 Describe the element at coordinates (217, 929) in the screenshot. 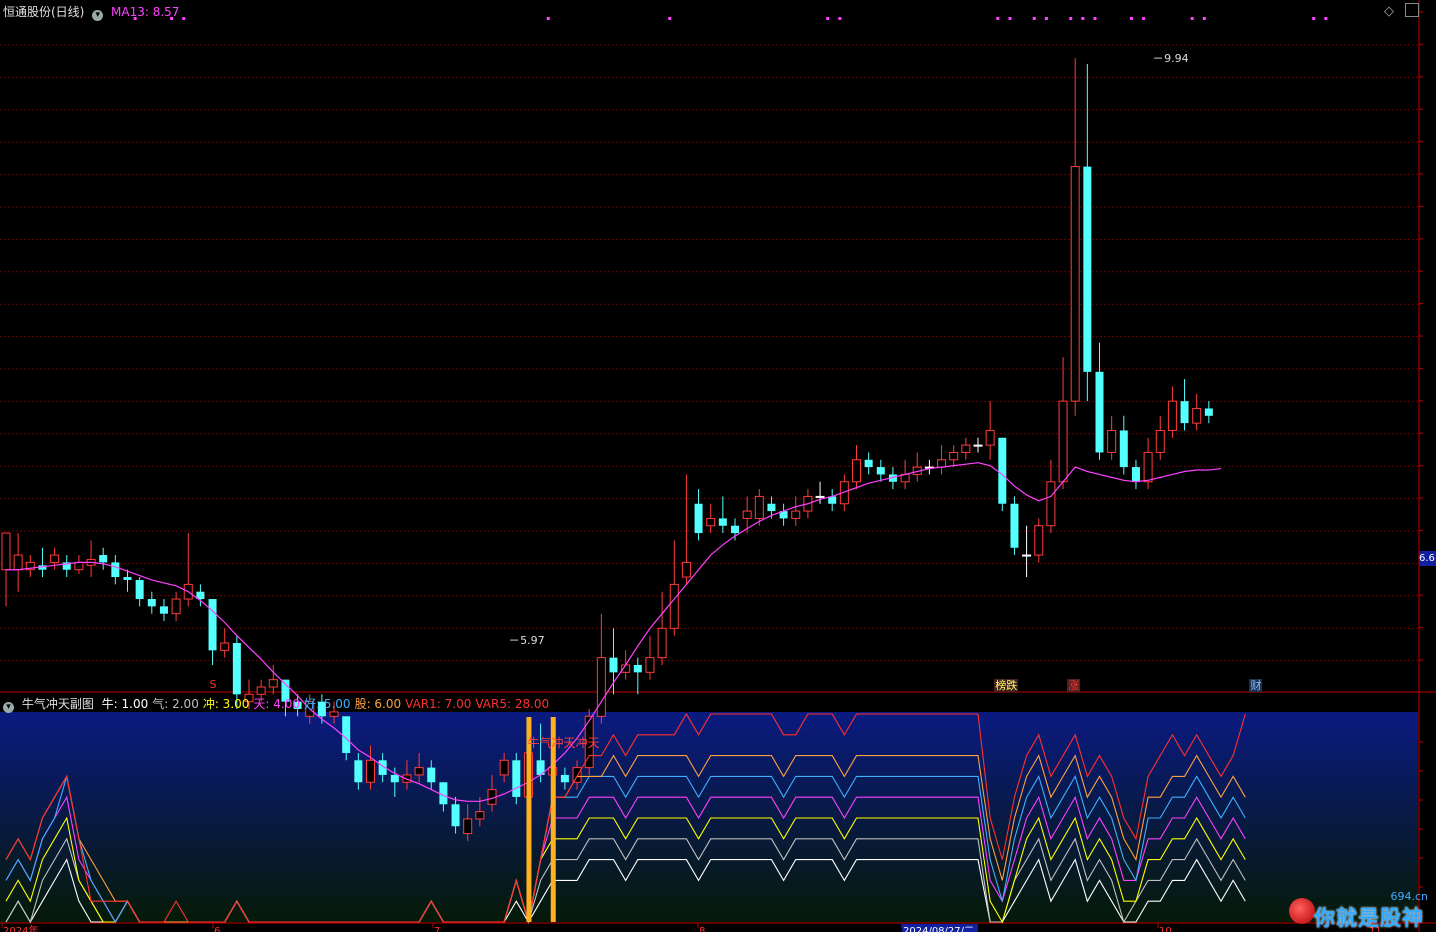

I see `time-label: 6` at that location.